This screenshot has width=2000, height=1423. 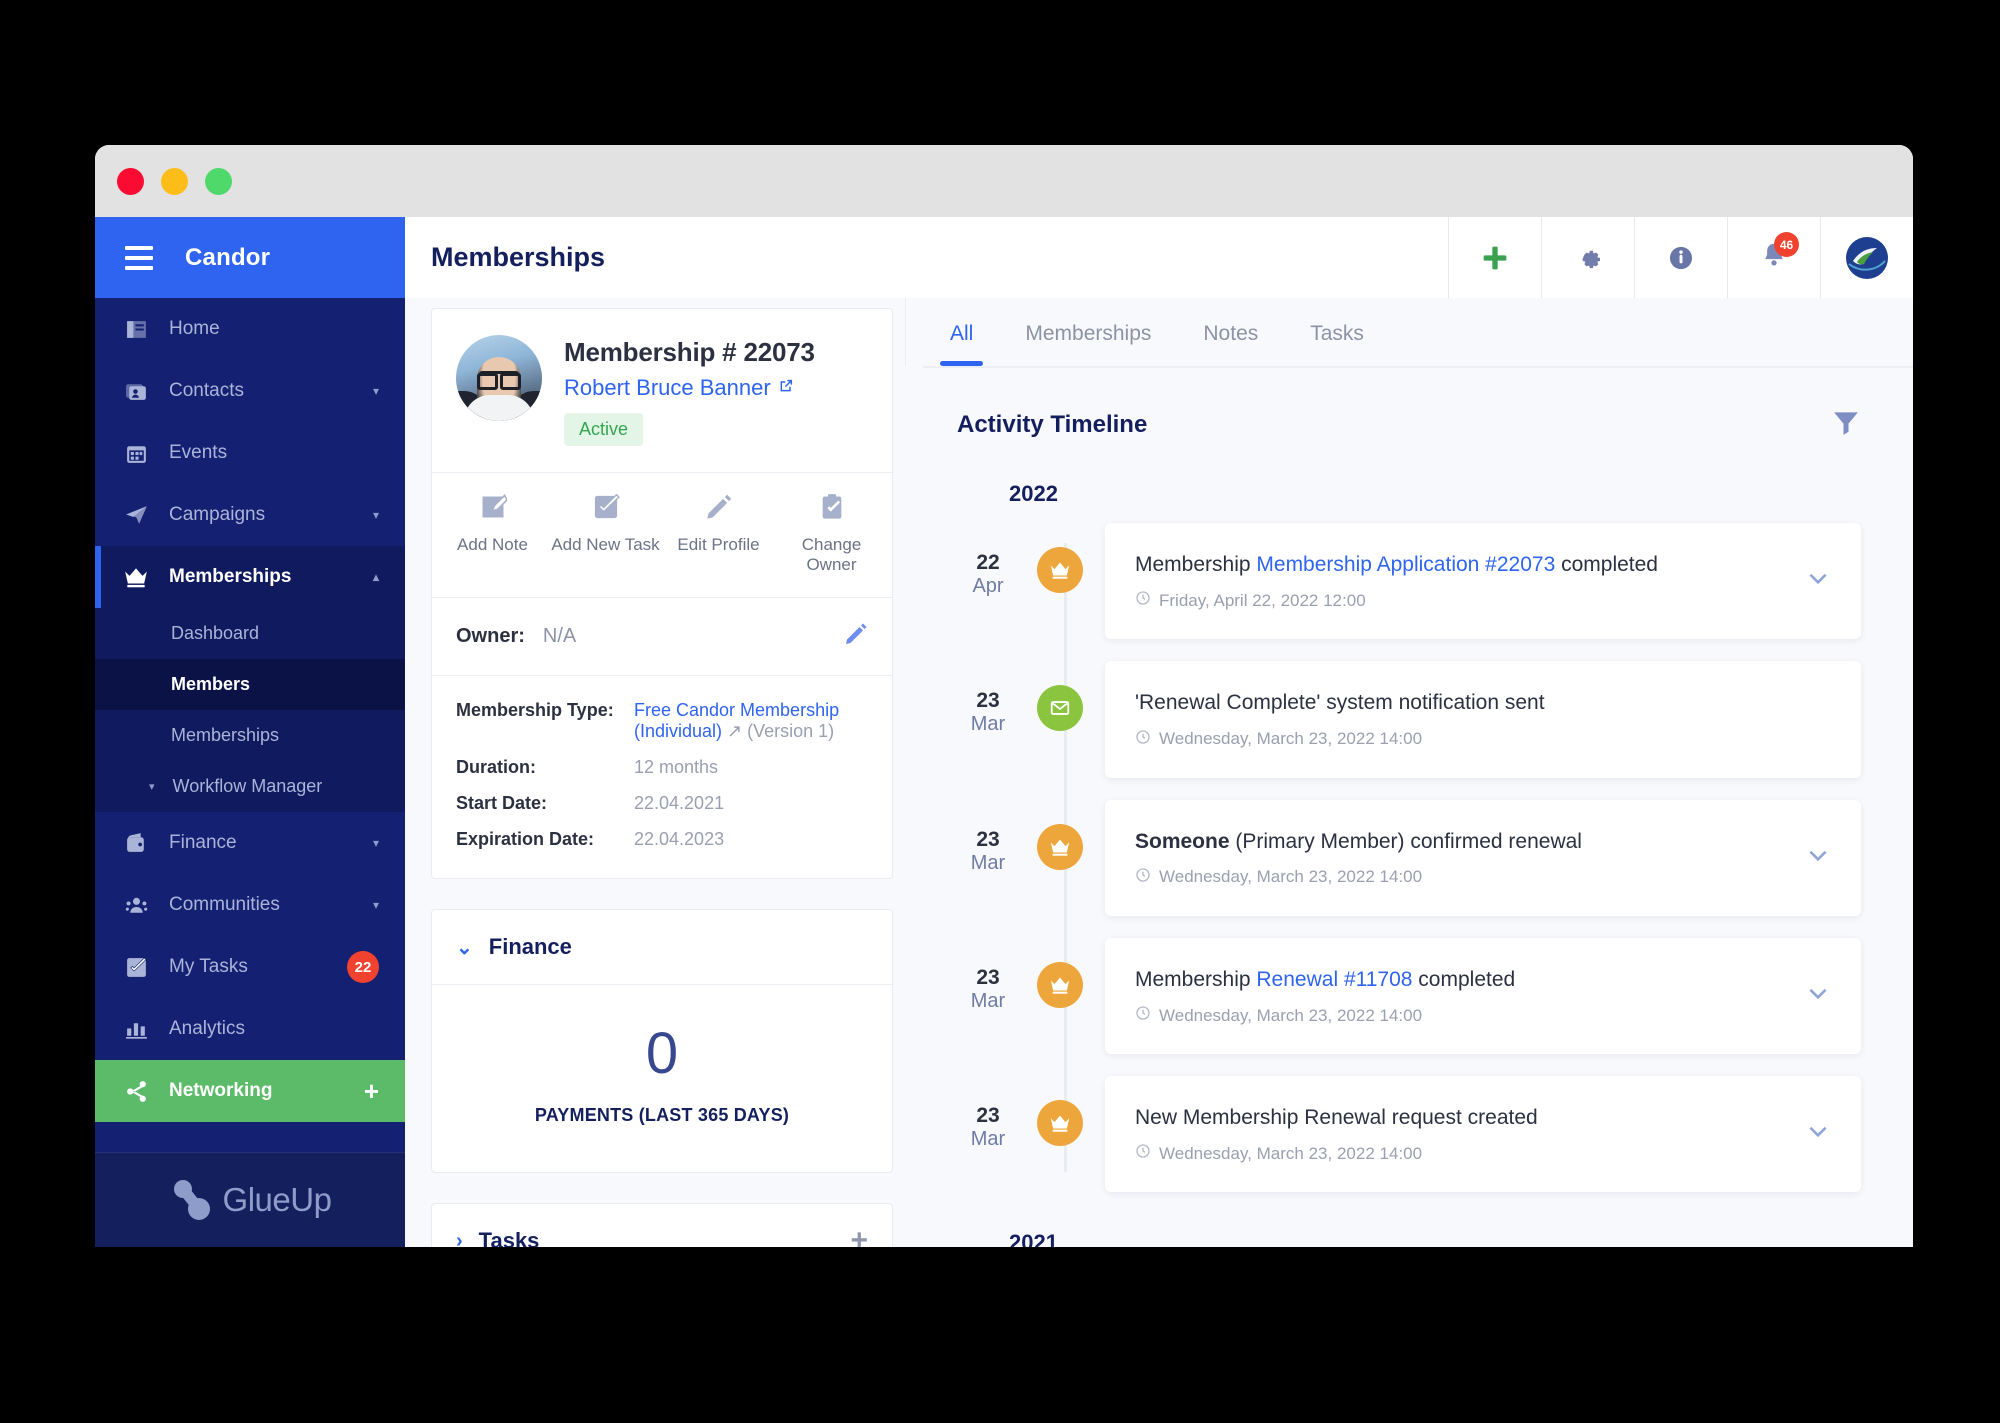 I want to click on event-link: Renewal #11708, so click(x=1334, y=979).